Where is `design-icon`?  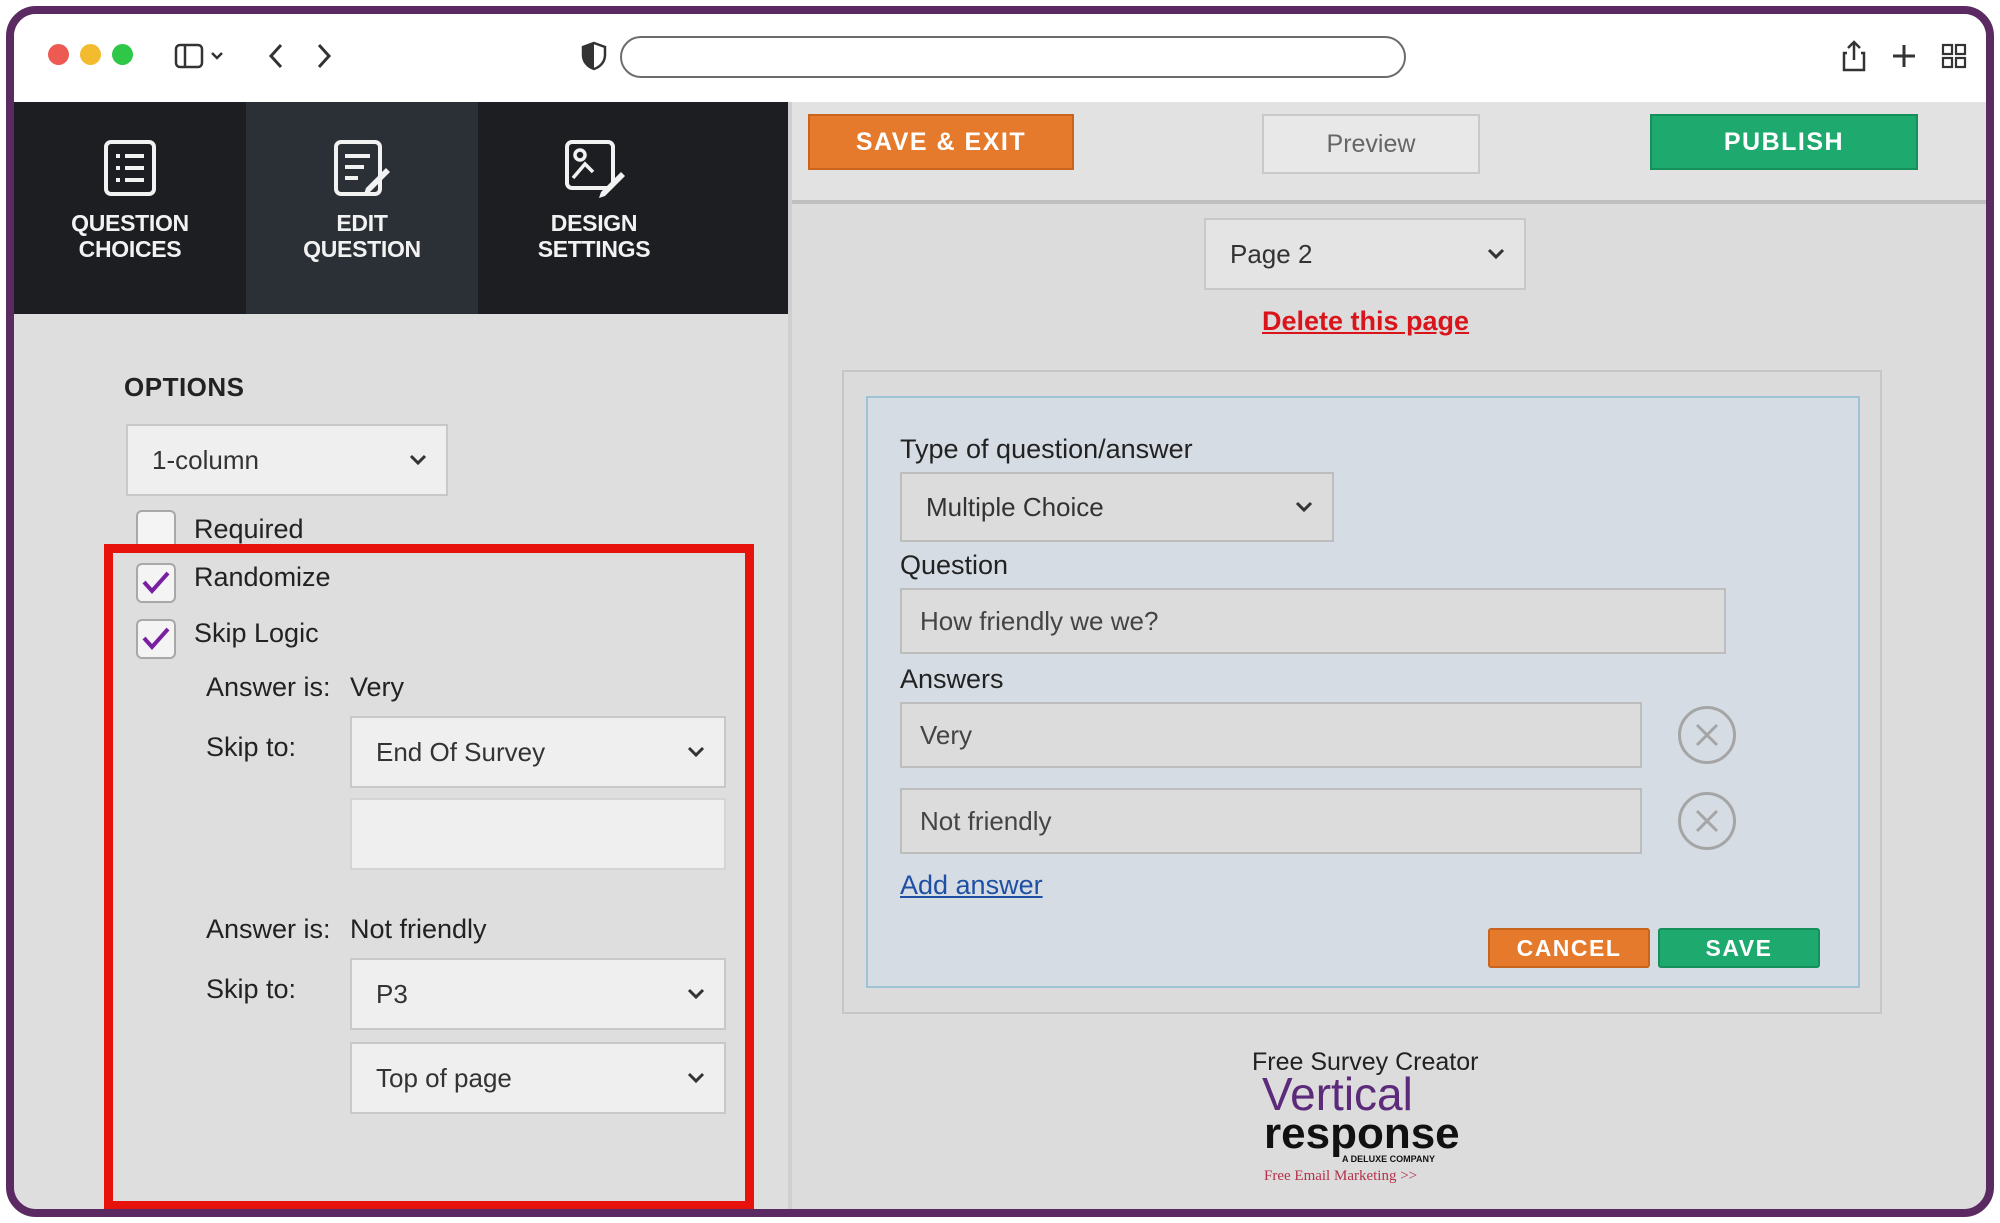 design-icon is located at coordinates (595, 169).